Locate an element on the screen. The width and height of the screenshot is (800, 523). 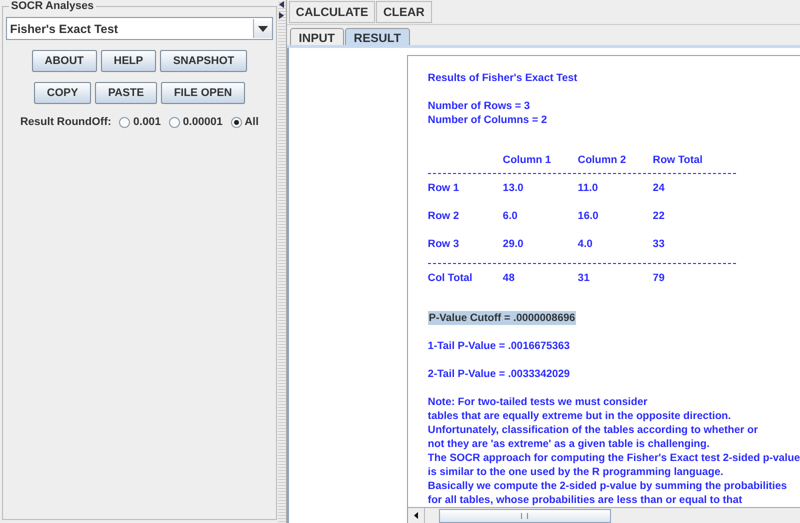
table-cell-text: Row 3 is located at coordinates (444, 244).